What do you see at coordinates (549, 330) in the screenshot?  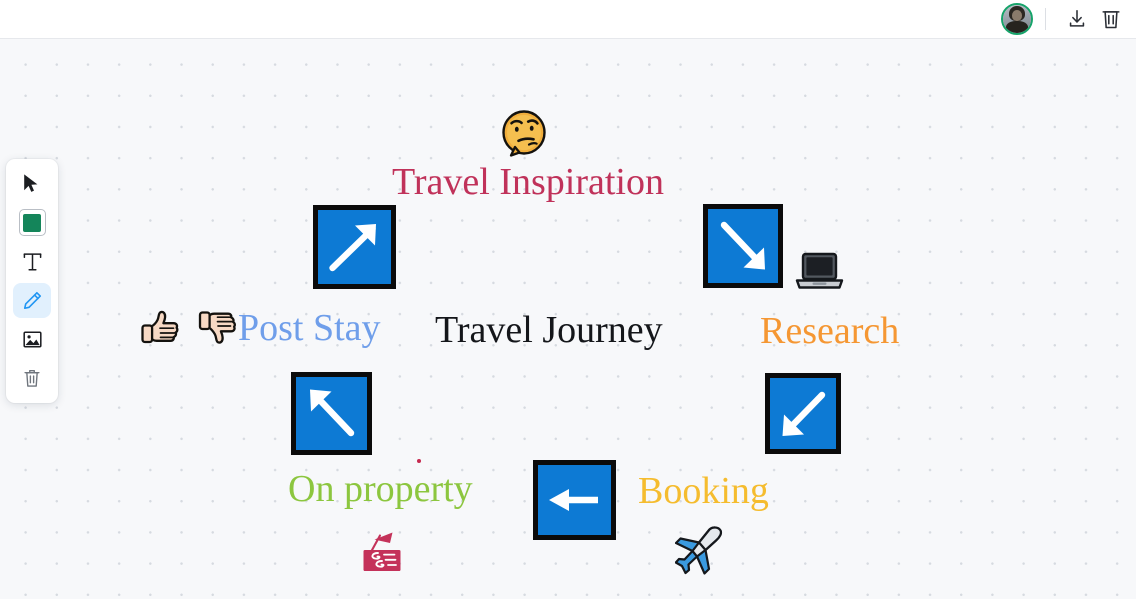 I see `diagram-center-label: Travel Journey` at bounding box center [549, 330].